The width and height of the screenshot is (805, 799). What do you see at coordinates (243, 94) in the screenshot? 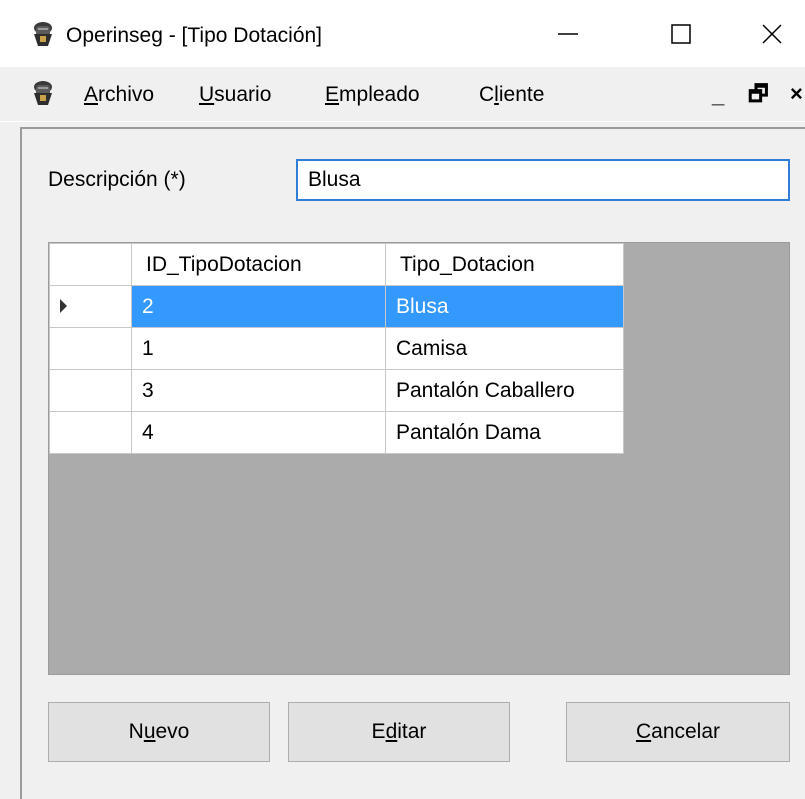
I see `menu-usuario-post: suario` at bounding box center [243, 94].